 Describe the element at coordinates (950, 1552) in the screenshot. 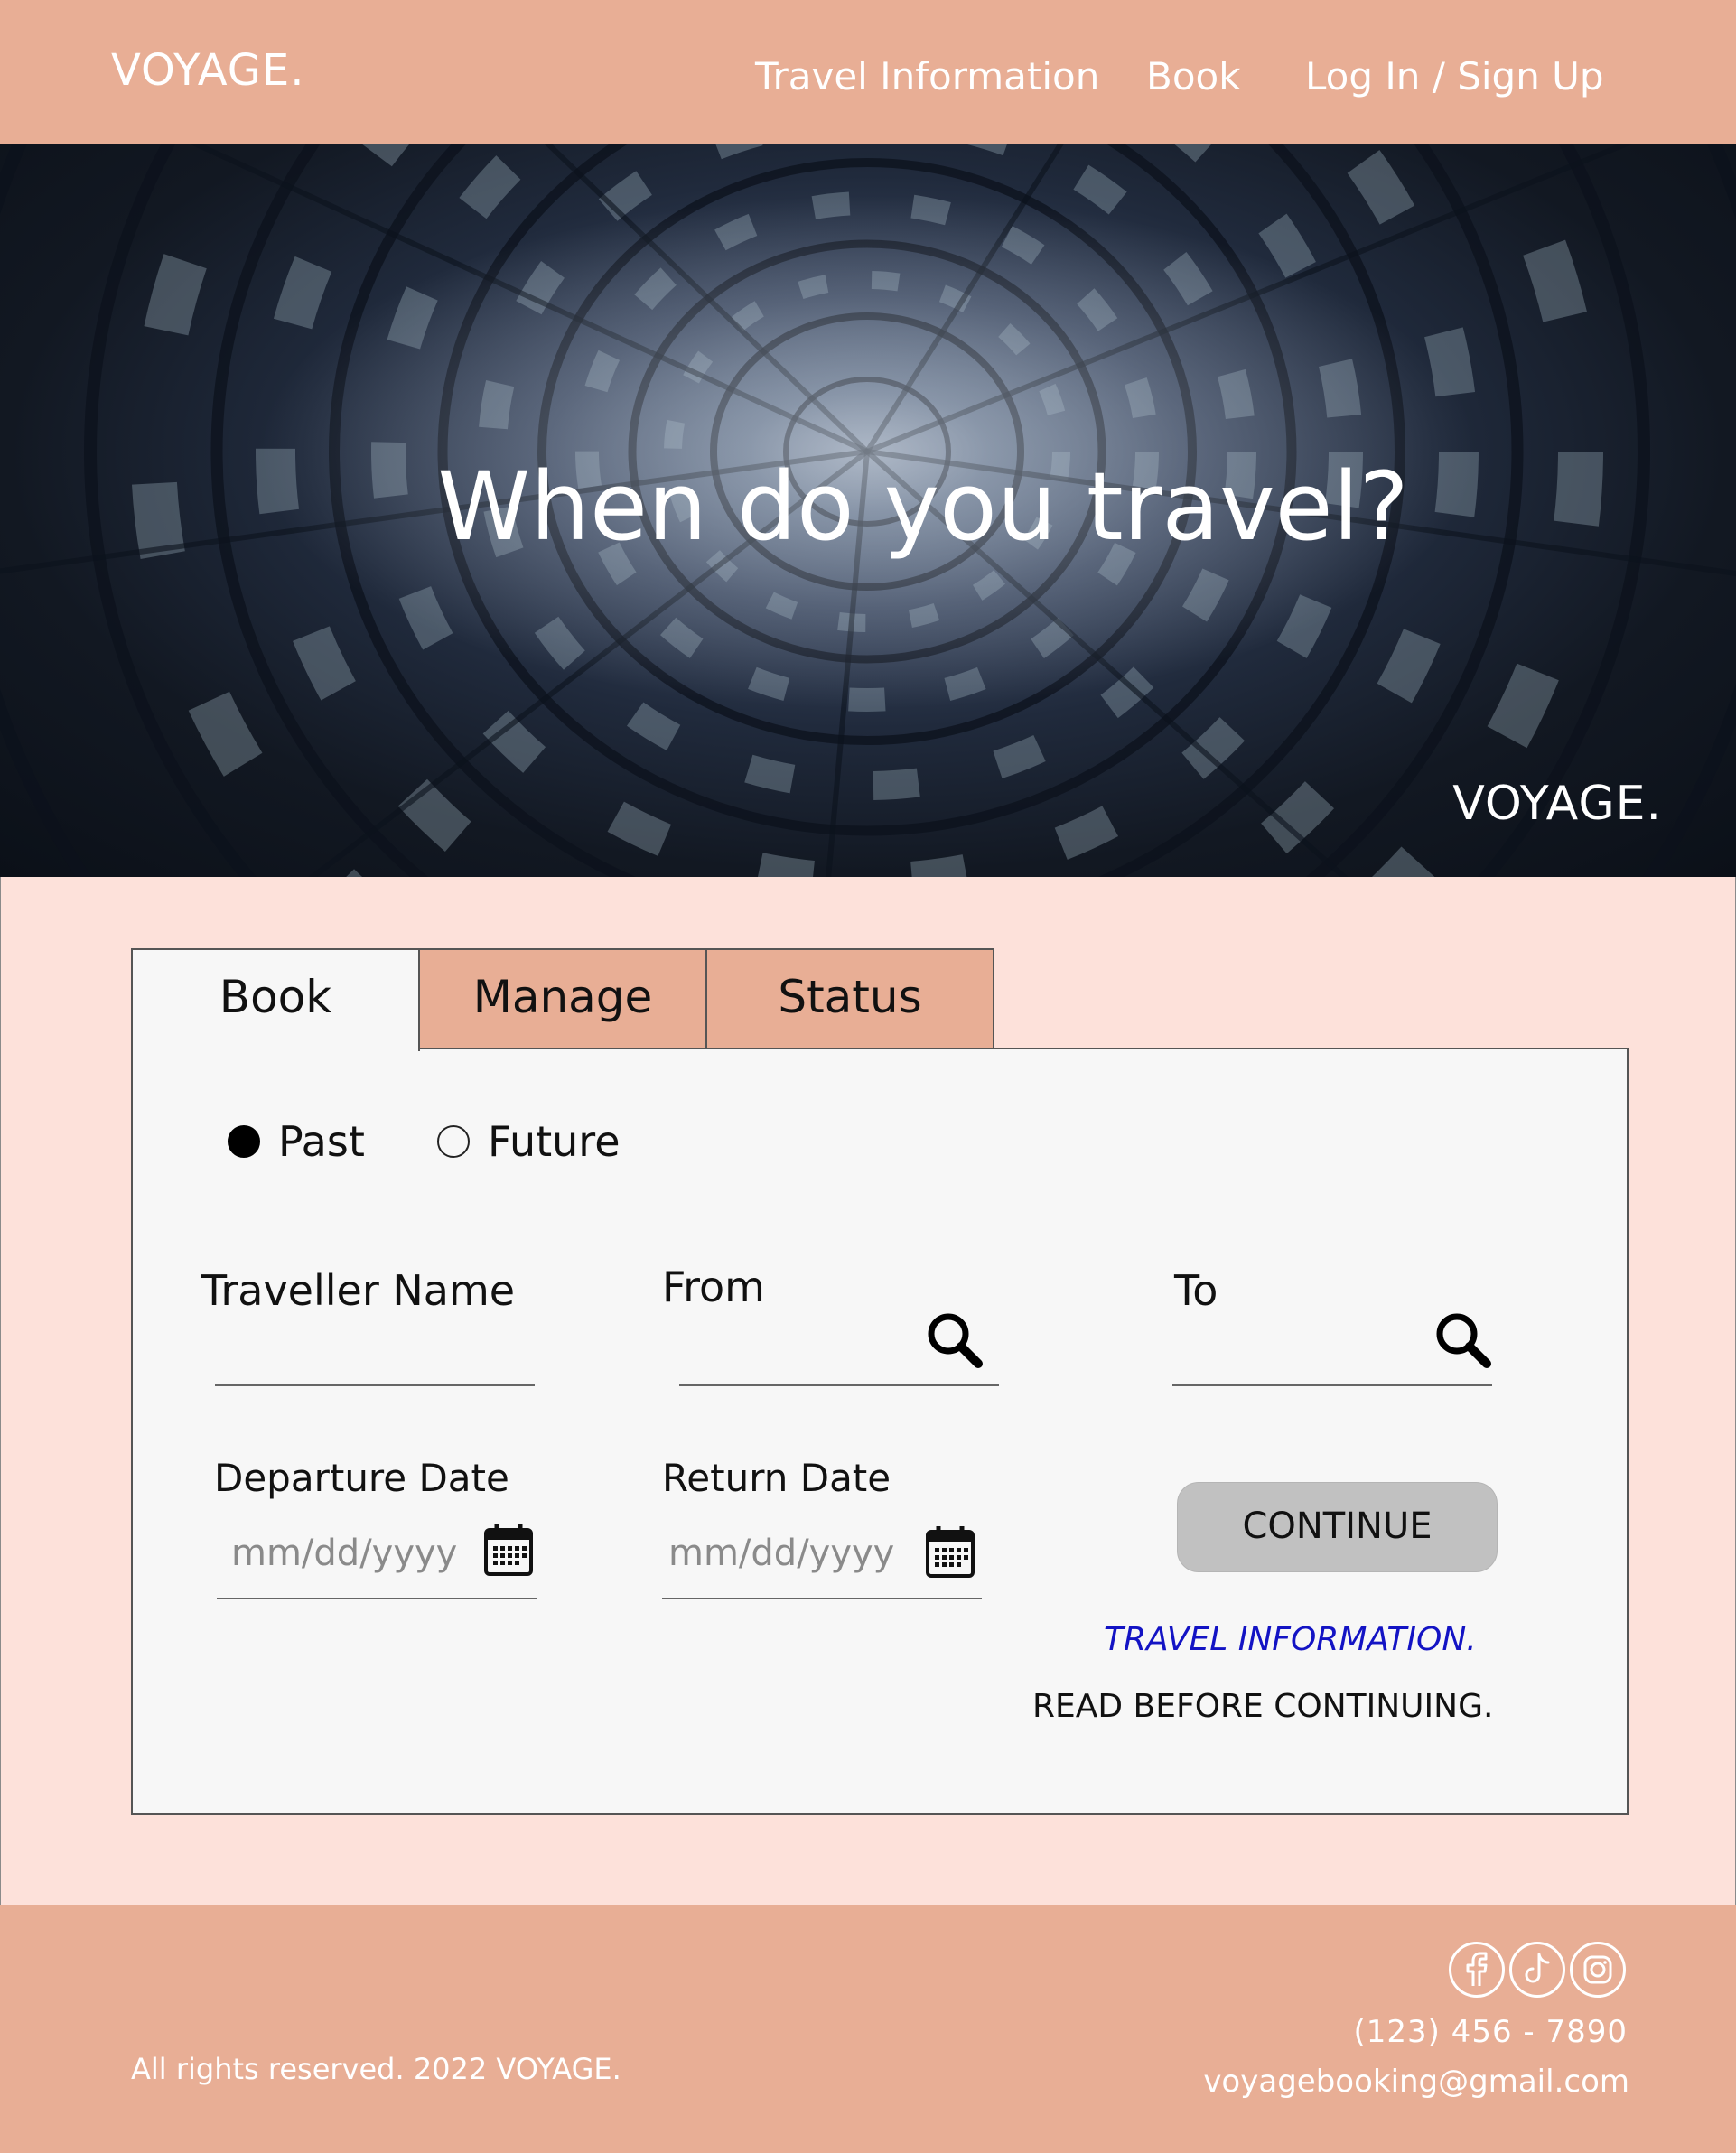

I see `return-calendar-icon` at that location.